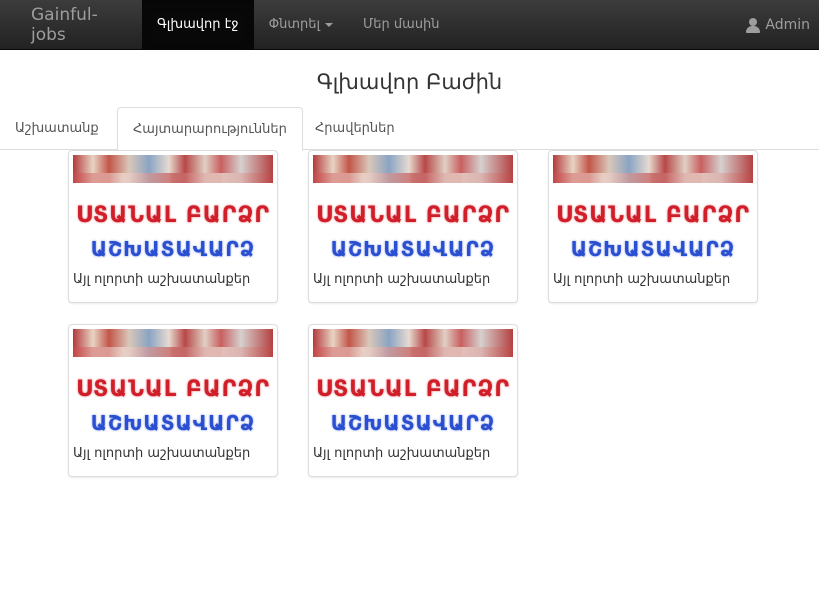 Image resolution: width=819 pixels, height=606 pixels. What do you see at coordinates (57, 128) in the screenshot?
I see `tab-jobs: Աշխատանք` at bounding box center [57, 128].